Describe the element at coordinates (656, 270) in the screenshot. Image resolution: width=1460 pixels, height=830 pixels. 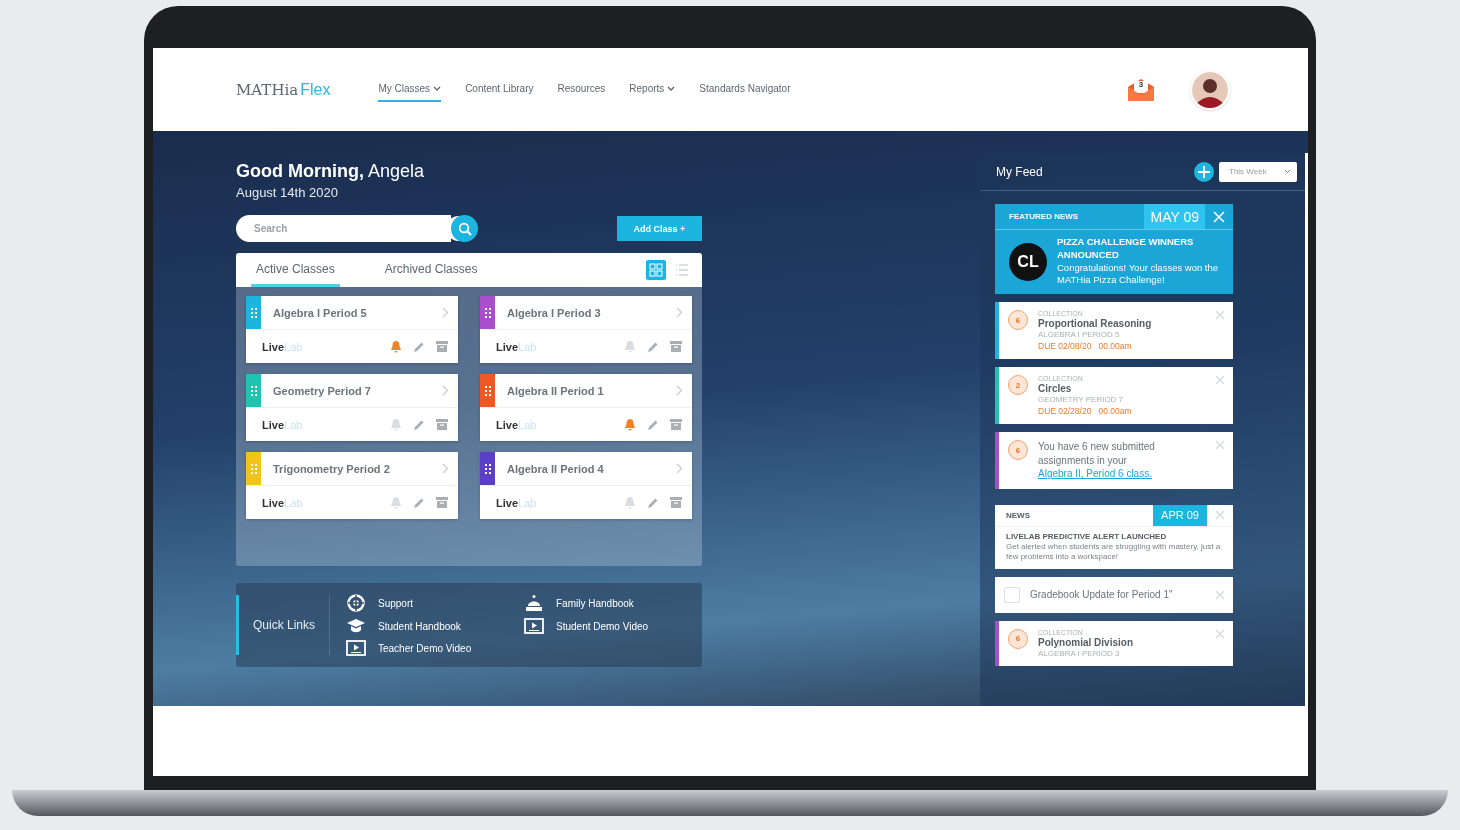
I see `grid-view-icon` at that location.